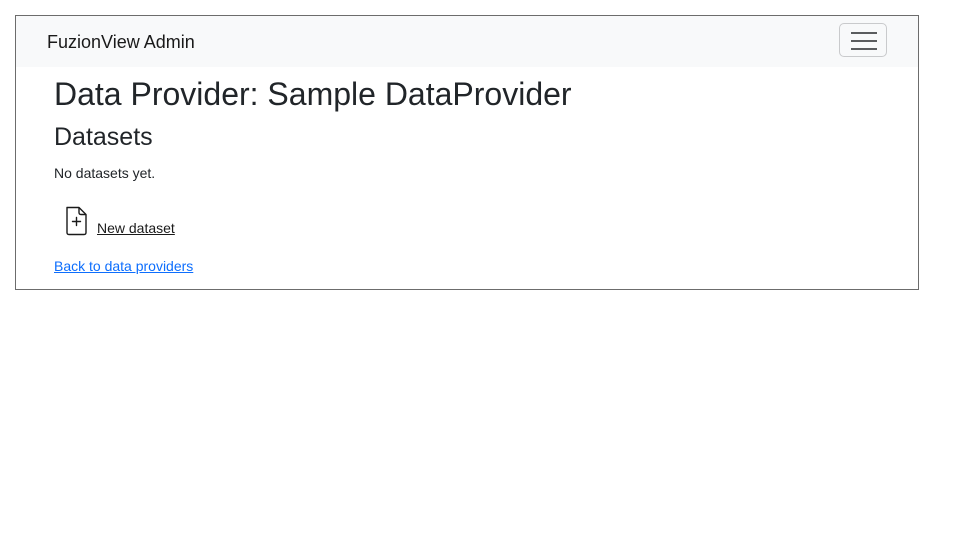  What do you see at coordinates (121, 42) in the screenshot?
I see `navbar-brand: FuzionView Admin` at bounding box center [121, 42].